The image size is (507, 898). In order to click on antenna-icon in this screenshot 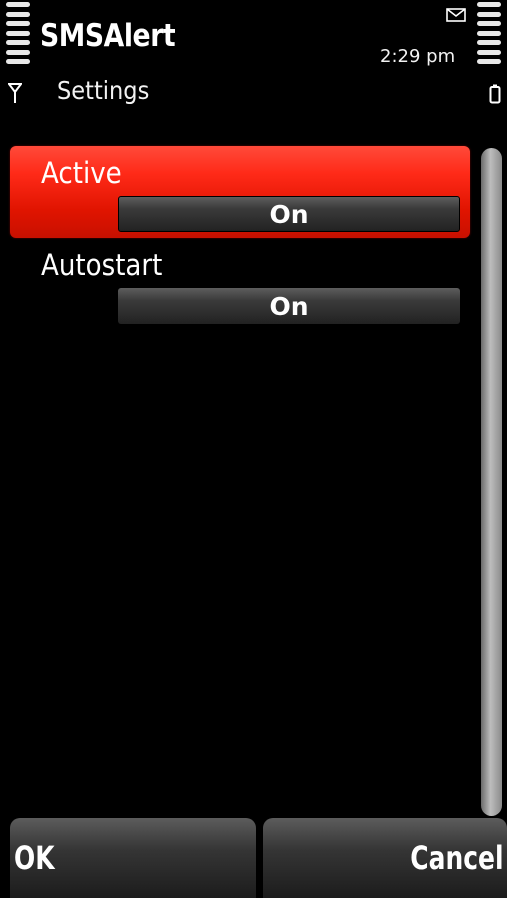, I will do `click(15, 93)`.